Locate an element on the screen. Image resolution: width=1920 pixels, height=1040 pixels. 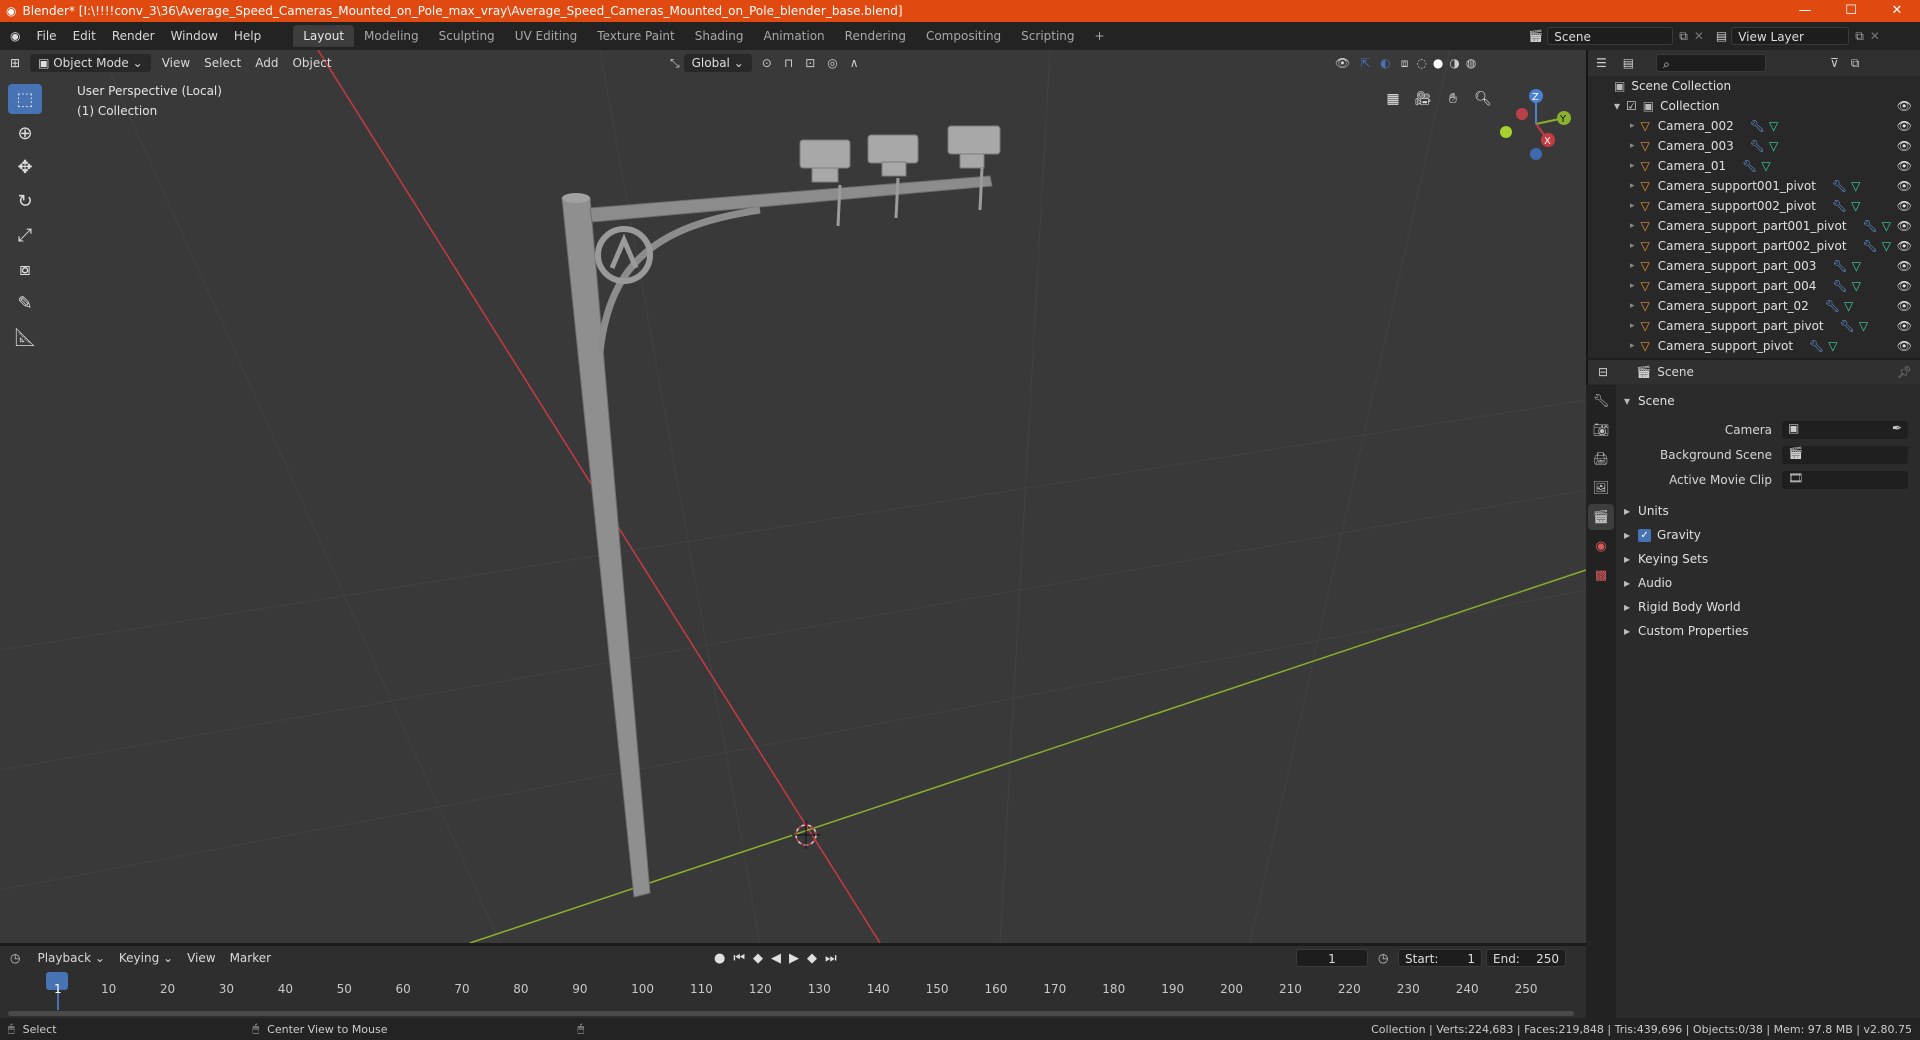
pivot-icon: ⊙ is located at coordinates (767, 63).